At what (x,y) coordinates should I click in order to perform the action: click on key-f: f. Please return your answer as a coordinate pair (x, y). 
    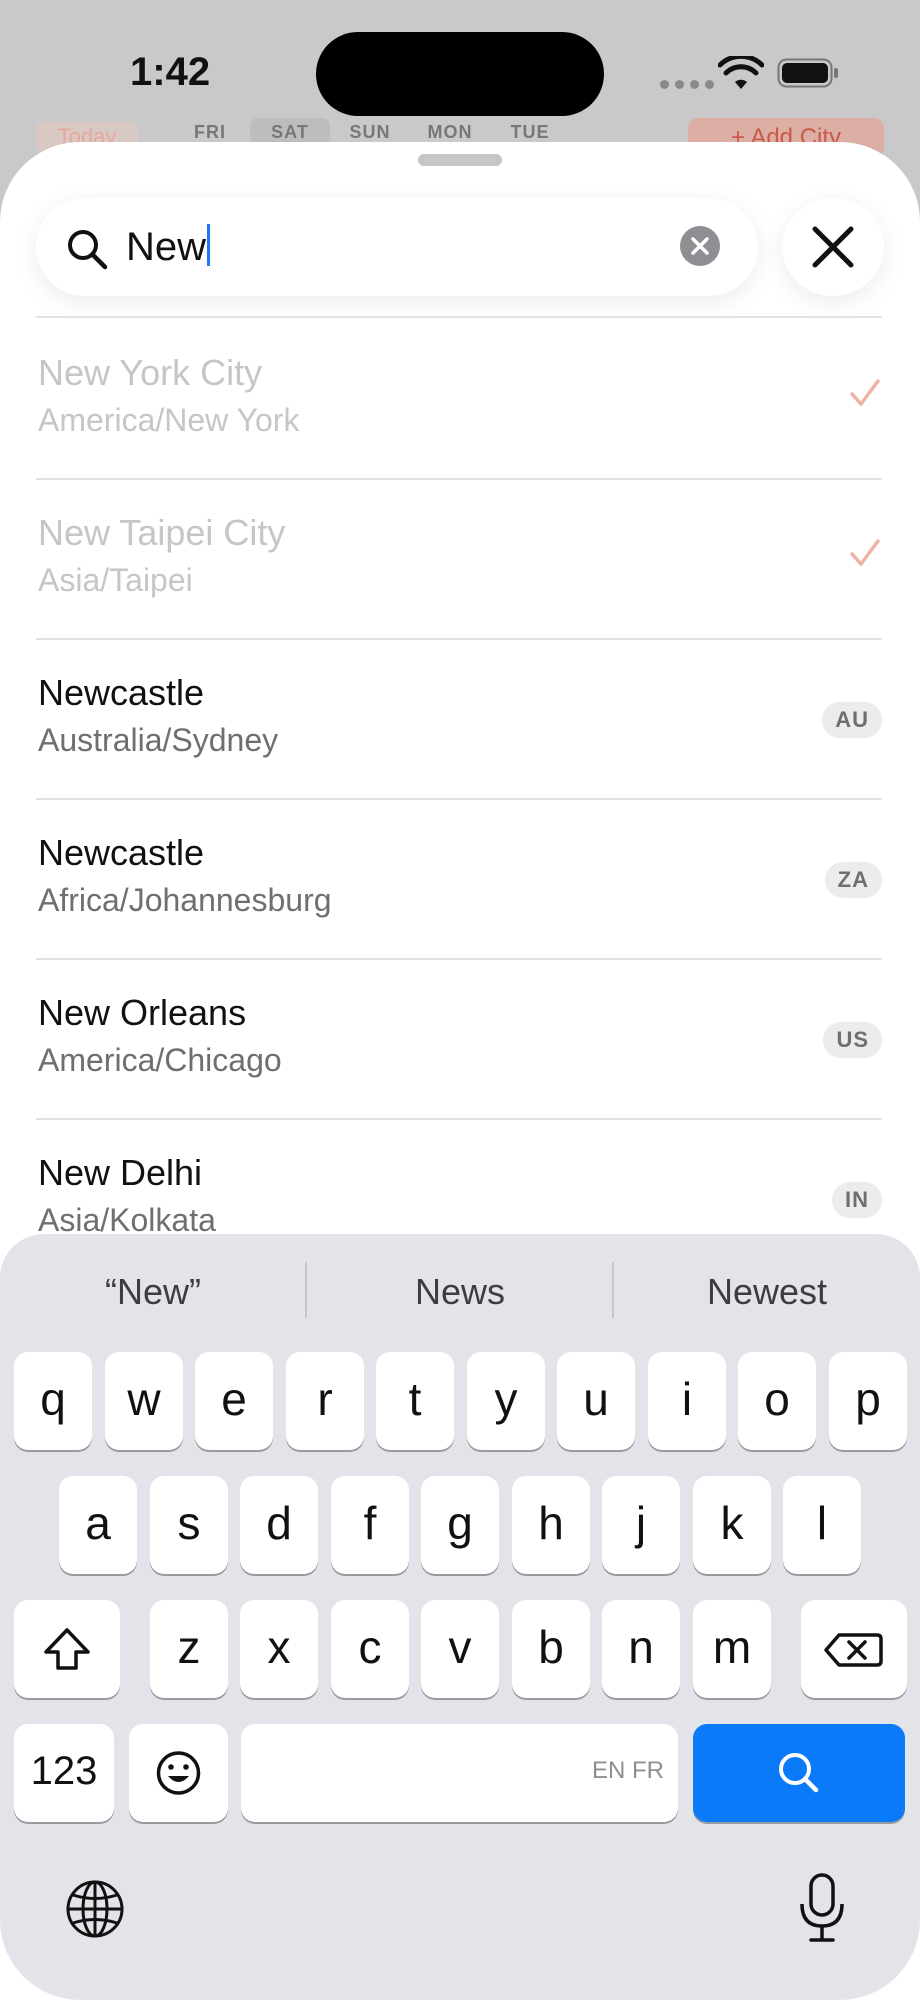
    Looking at the image, I should click on (370, 1525).